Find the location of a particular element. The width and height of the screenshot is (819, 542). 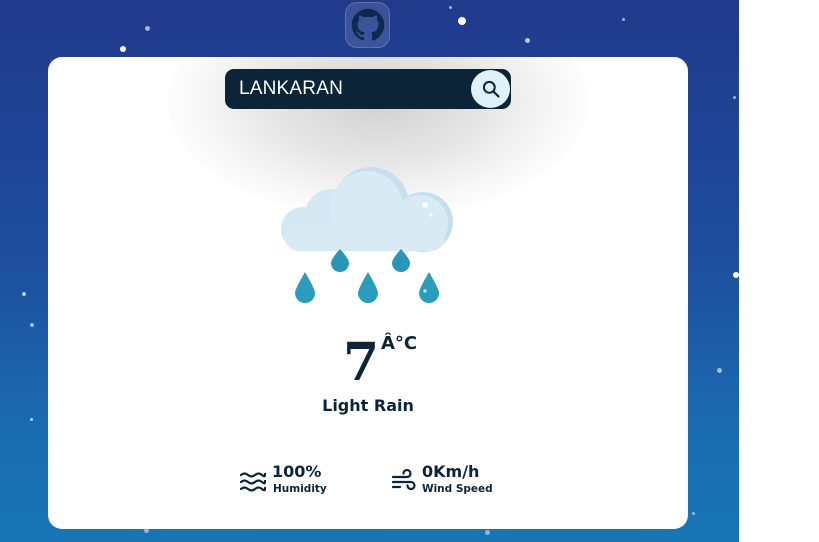

search-icon is located at coordinates (491, 89).